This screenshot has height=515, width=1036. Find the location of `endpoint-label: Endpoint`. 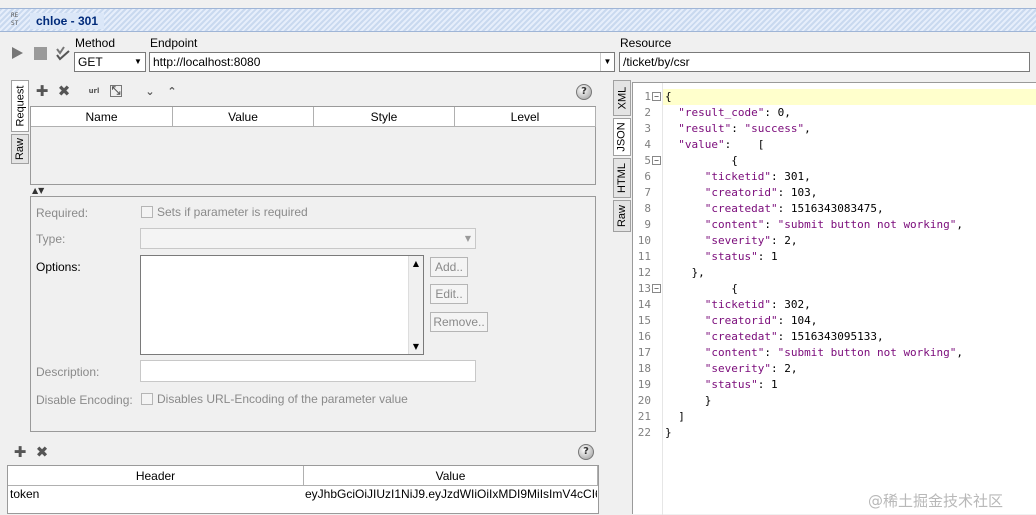

endpoint-label: Endpoint is located at coordinates (174, 43).